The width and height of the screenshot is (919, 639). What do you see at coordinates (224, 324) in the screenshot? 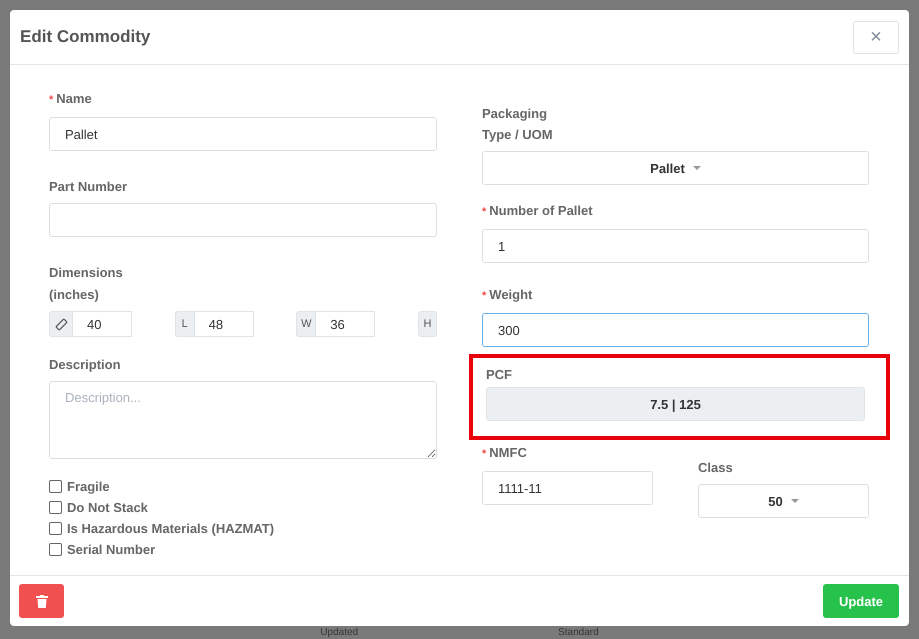
I see `dimension-field: 48` at bounding box center [224, 324].